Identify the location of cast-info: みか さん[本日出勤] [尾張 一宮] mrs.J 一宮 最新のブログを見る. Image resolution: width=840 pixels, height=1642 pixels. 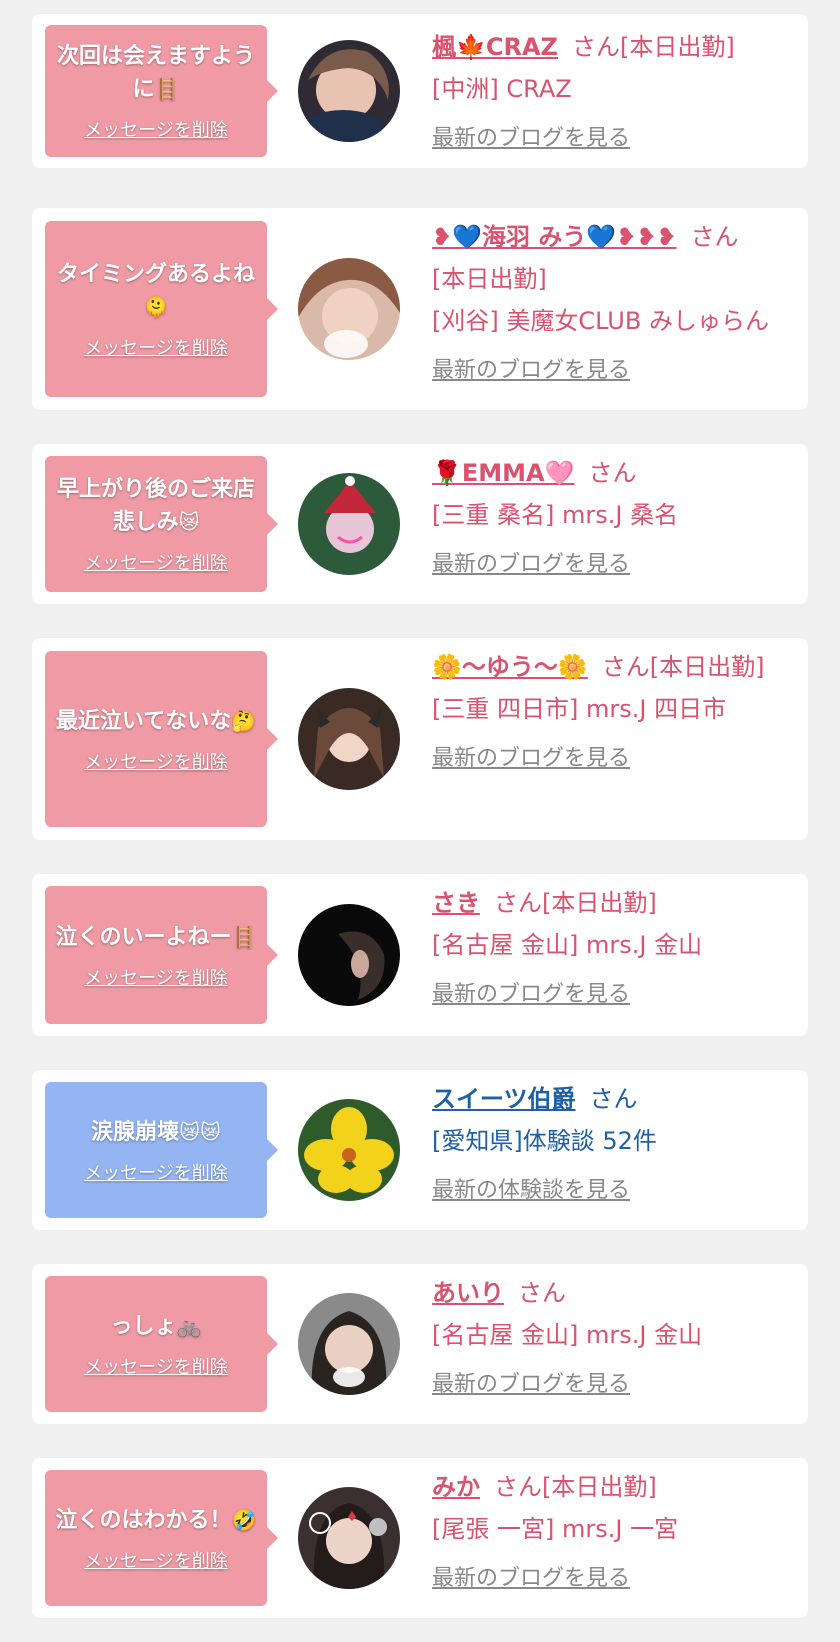
(611, 1533).